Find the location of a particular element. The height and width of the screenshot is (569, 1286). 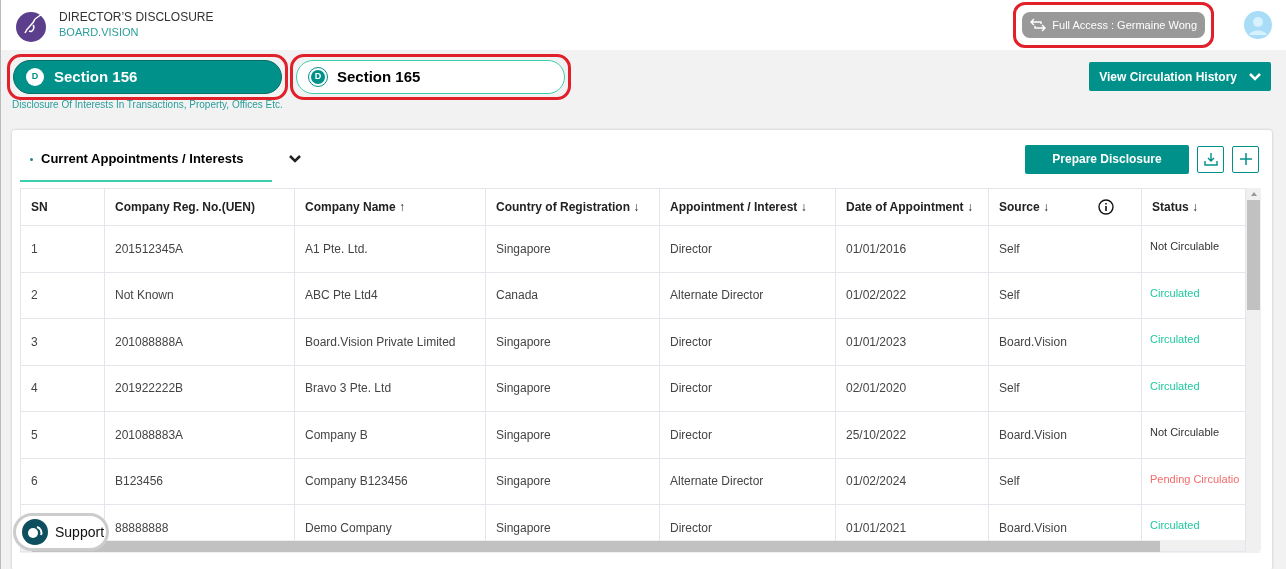

support-button: Support is located at coordinates (61, 532).